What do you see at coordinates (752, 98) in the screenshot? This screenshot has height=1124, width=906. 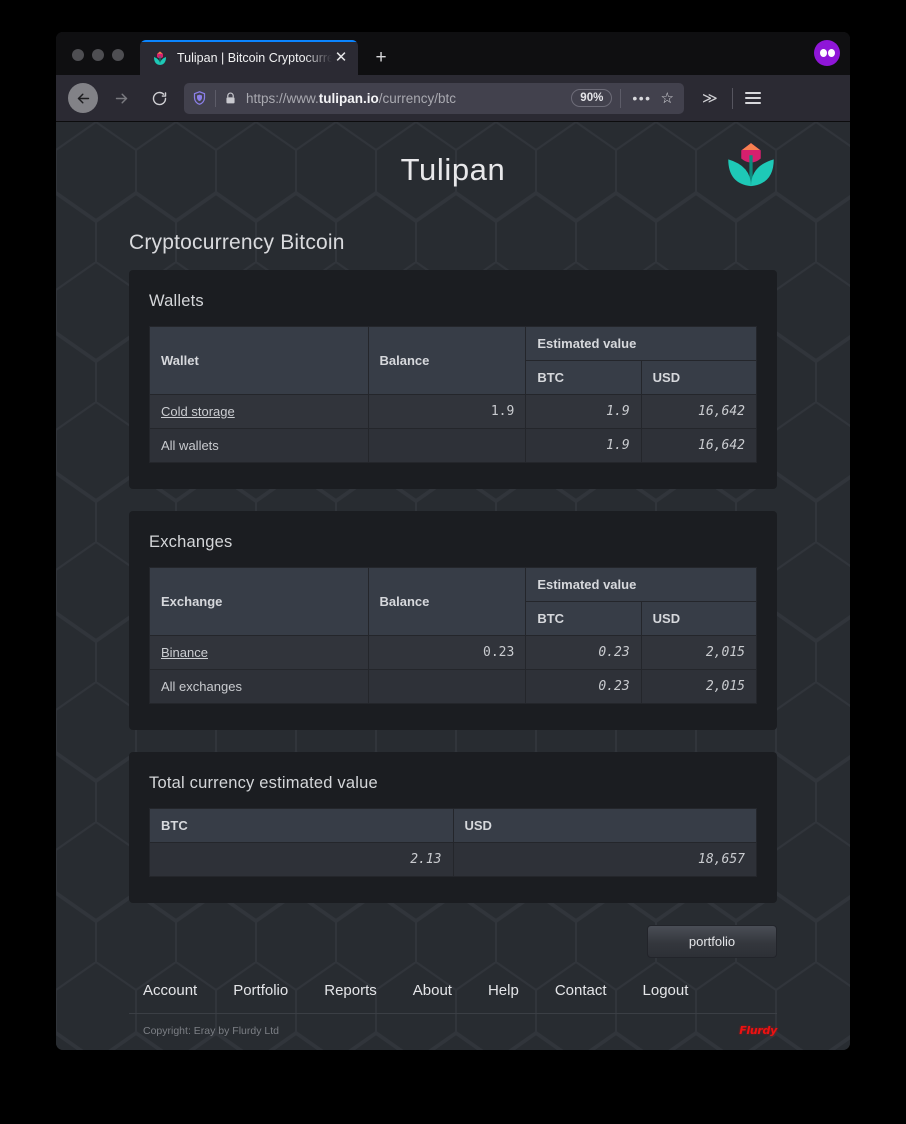 I see `app-menu-icon` at bounding box center [752, 98].